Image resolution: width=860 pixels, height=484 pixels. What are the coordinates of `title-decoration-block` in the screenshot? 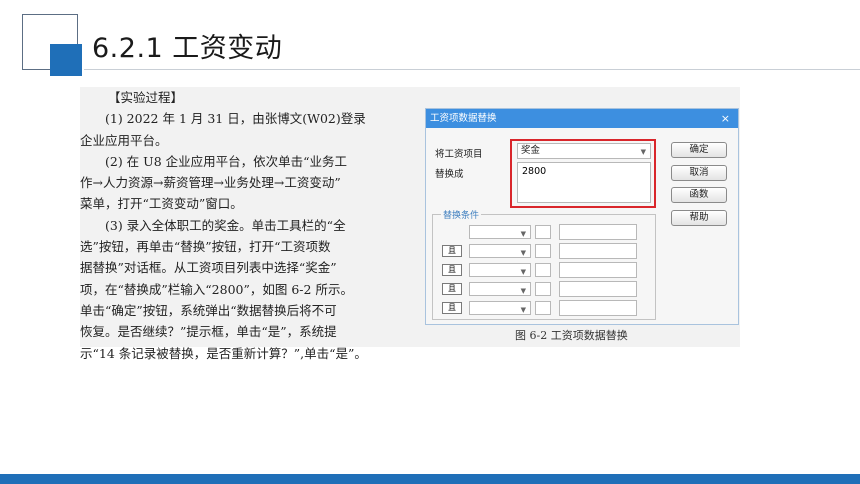 It's located at (66, 60).